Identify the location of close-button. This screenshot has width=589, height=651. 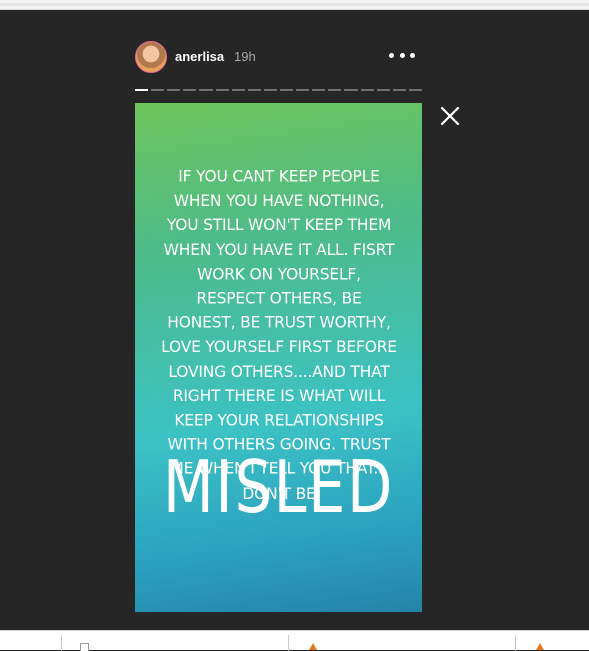
(450, 116).